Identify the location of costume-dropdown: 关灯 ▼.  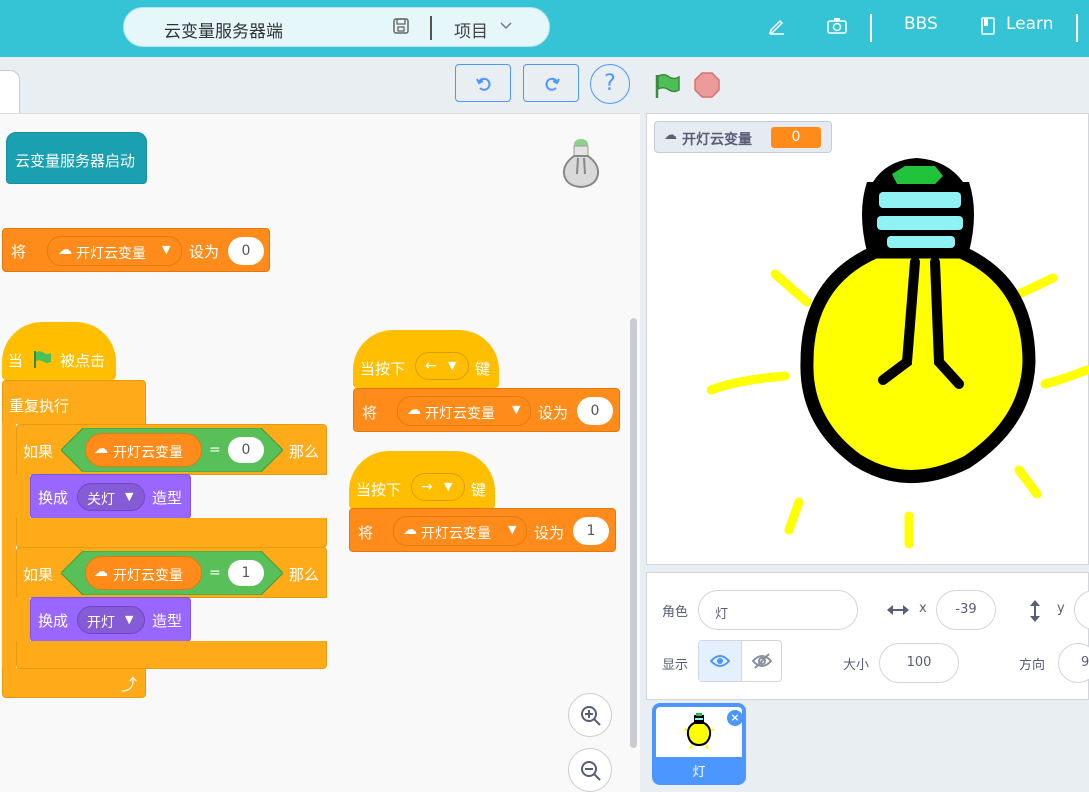
(111, 497).